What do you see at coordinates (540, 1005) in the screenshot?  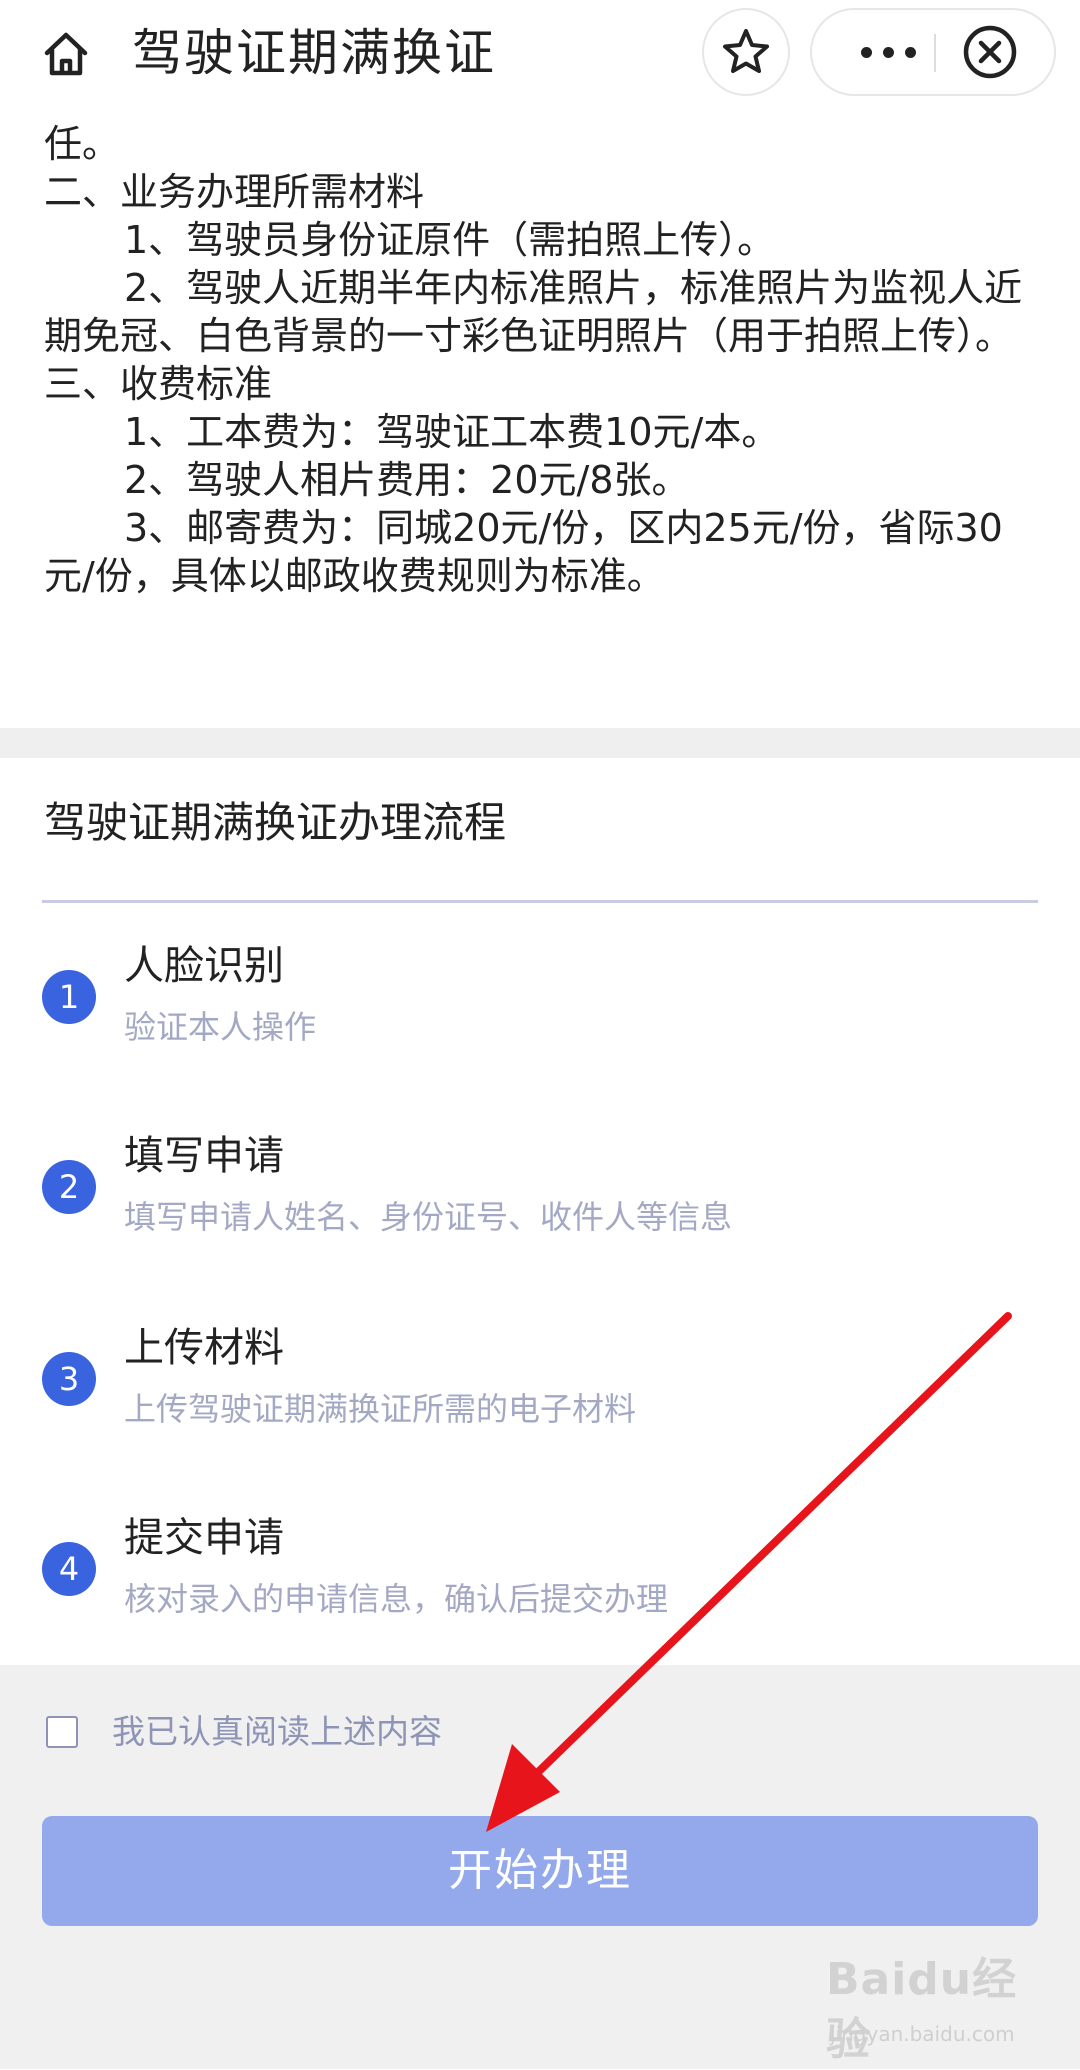 I see `process-step: 1 人脸识别 验证本人操作` at bounding box center [540, 1005].